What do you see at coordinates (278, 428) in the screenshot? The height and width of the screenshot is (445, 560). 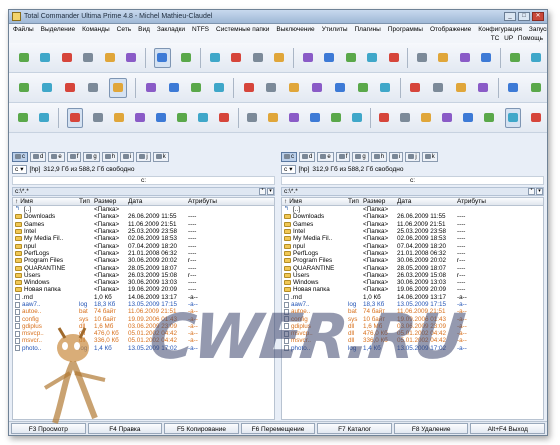 I see `fkey-button: F6 Перемещение` at bounding box center [278, 428].